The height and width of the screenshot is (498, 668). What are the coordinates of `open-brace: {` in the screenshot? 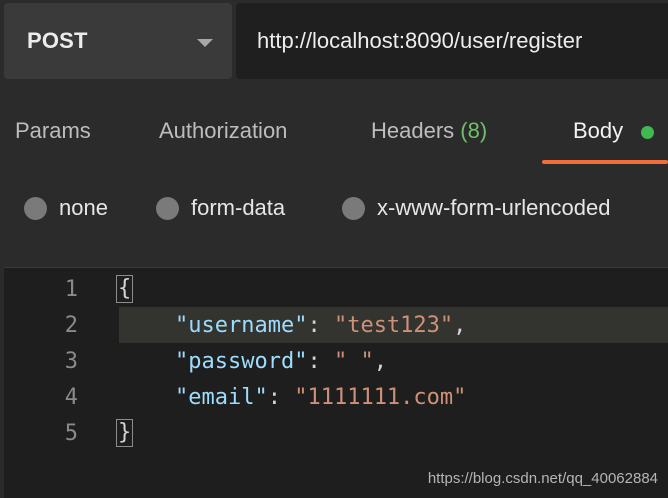 It's located at (125, 289).